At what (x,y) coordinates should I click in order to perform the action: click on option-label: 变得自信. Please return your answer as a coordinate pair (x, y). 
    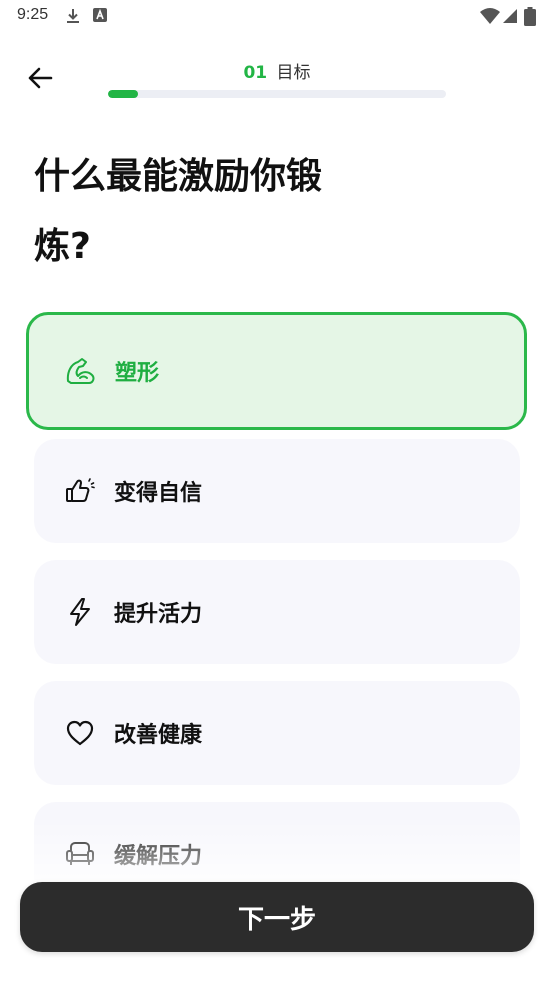
    Looking at the image, I should click on (158, 493).